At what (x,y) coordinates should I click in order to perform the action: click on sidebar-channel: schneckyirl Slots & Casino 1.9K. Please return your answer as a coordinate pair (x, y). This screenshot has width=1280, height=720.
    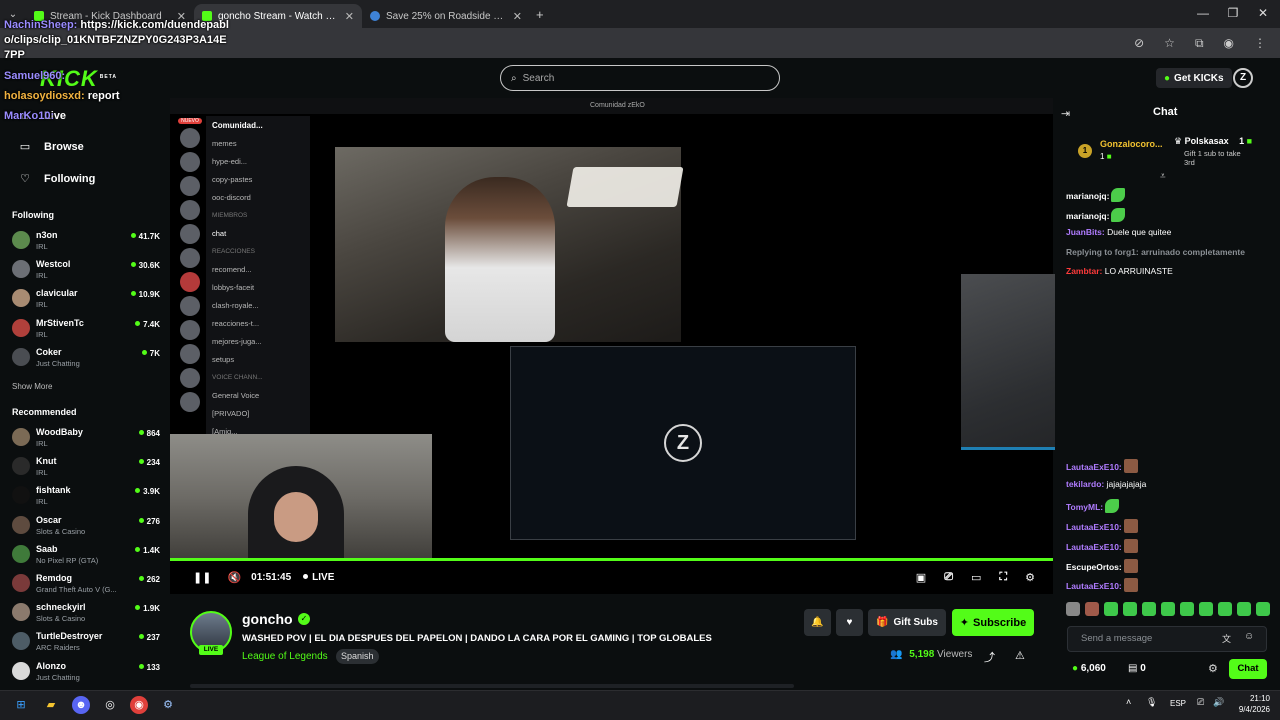
    Looking at the image, I should click on (87, 614).